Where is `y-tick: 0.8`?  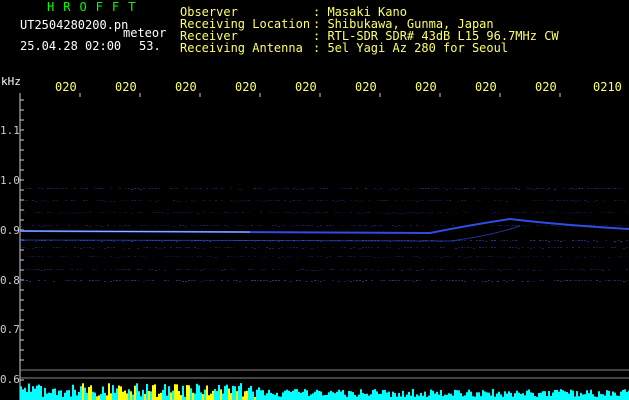
y-tick: 0.8 is located at coordinates (10, 280).